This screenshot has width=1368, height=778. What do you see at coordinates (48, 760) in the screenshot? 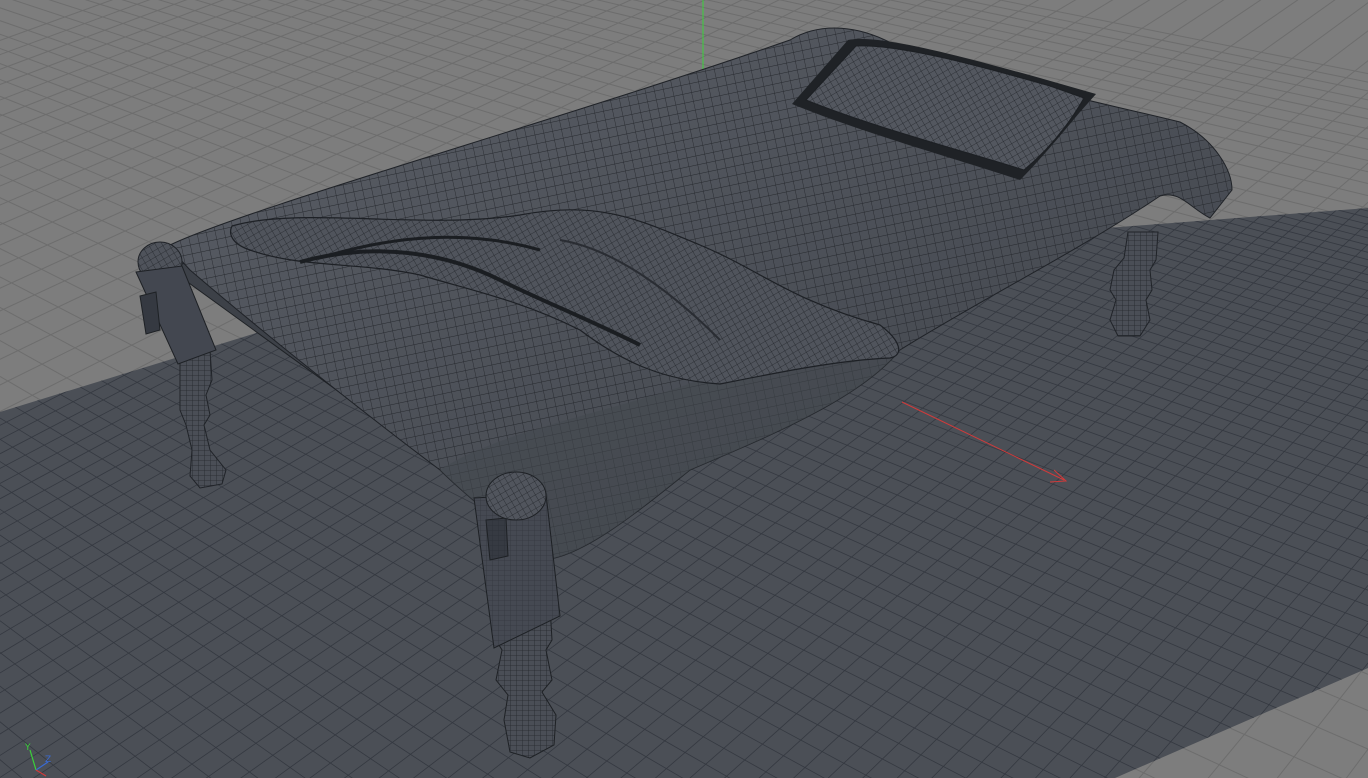
I see `gizmo-z-label: Z` at bounding box center [48, 760].